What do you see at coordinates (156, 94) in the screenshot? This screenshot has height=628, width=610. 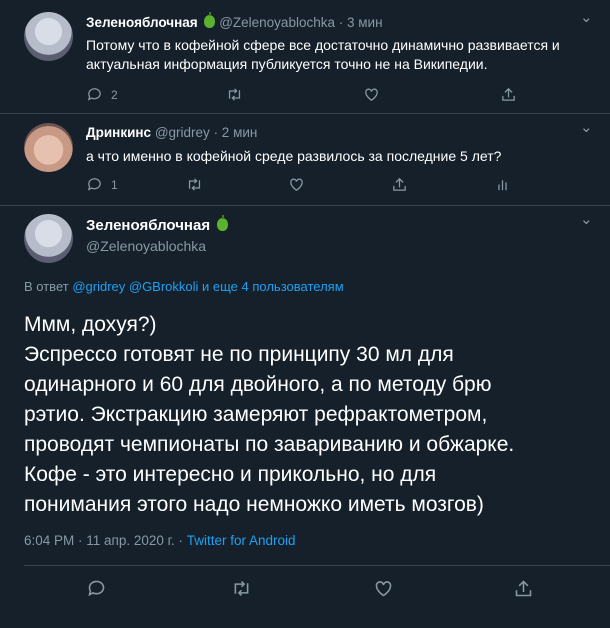 I see `reply-button: 2` at bounding box center [156, 94].